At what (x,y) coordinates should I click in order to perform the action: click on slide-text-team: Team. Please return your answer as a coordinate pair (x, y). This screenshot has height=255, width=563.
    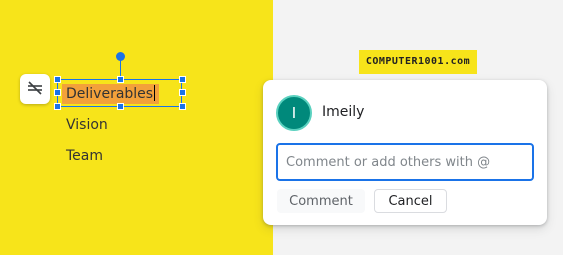
    Looking at the image, I should click on (84, 156).